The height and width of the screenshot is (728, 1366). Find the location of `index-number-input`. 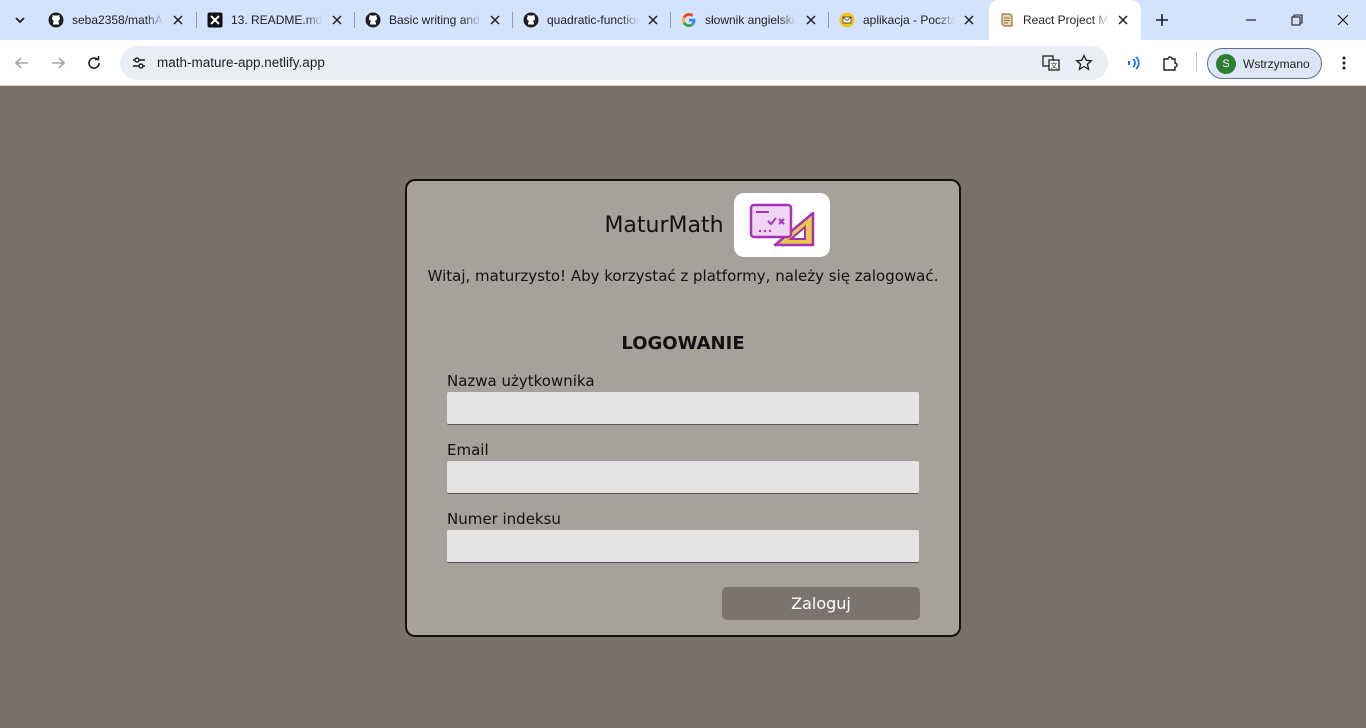

index-number-input is located at coordinates (683, 546).